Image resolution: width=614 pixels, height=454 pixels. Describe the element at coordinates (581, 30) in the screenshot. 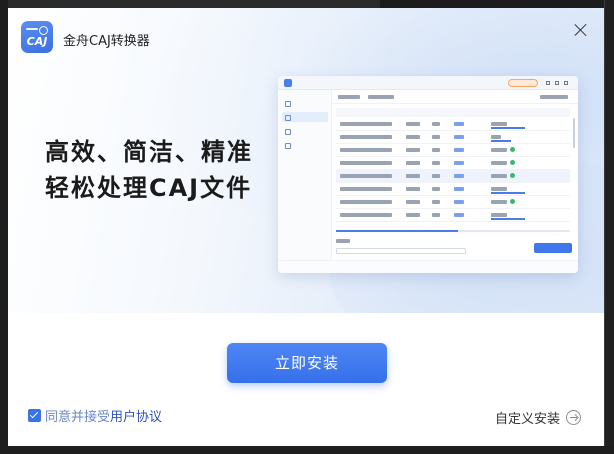

I see `close-icon` at that location.